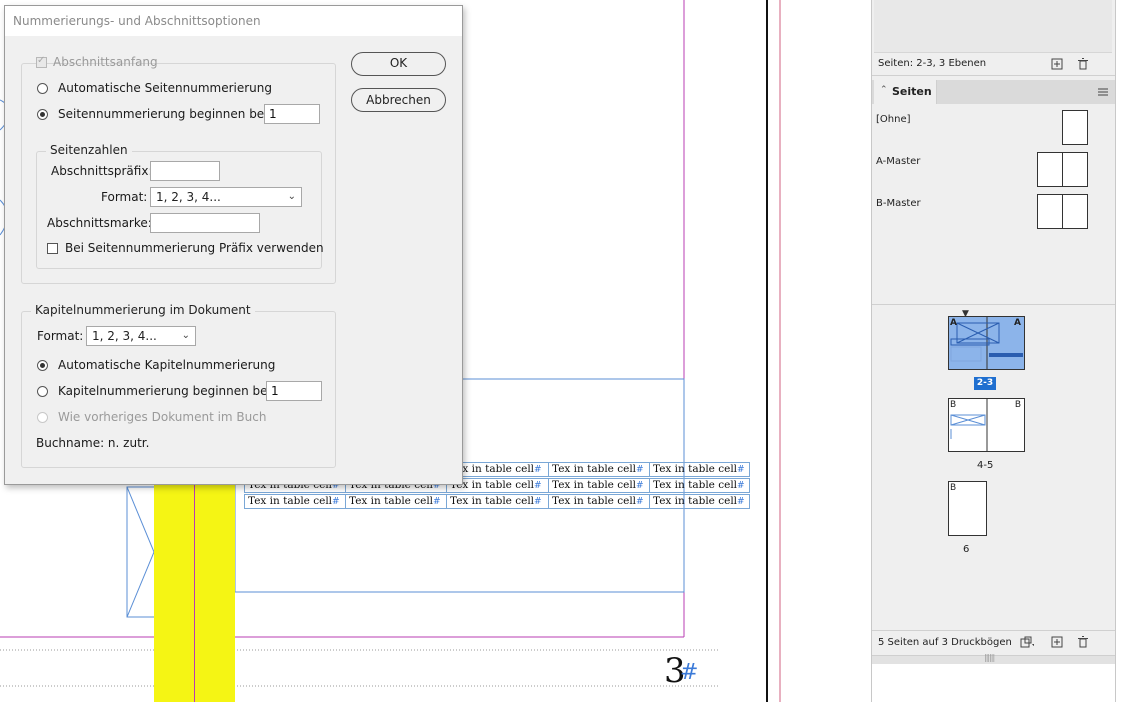 The image size is (1127, 702). I want to click on spread-2-3-label: 2-3, so click(985, 383).